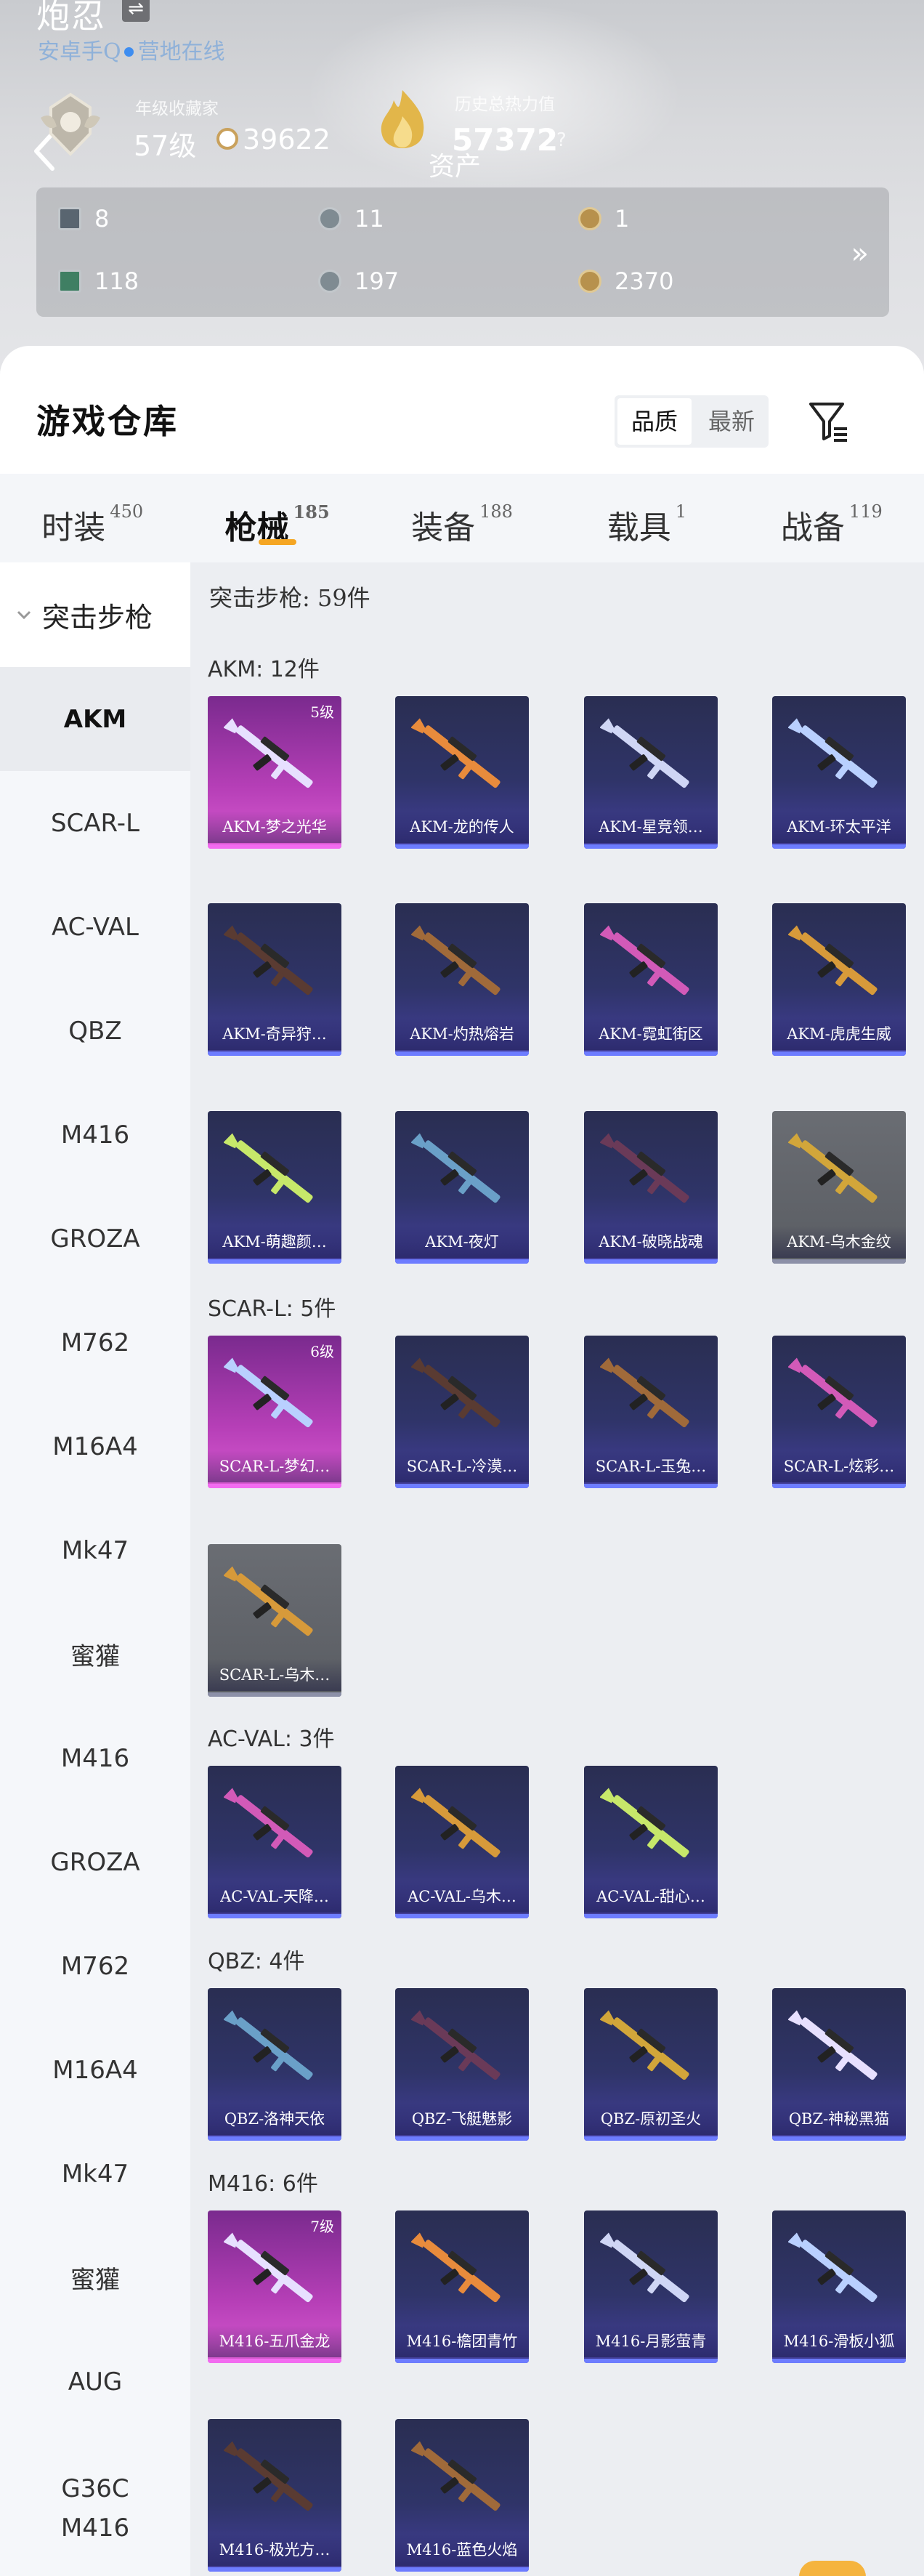 The image size is (924, 2576). Describe the element at coordinates (107, 422) in the screenshot. I see `warehouse-title: 游戏仓库` at that location.